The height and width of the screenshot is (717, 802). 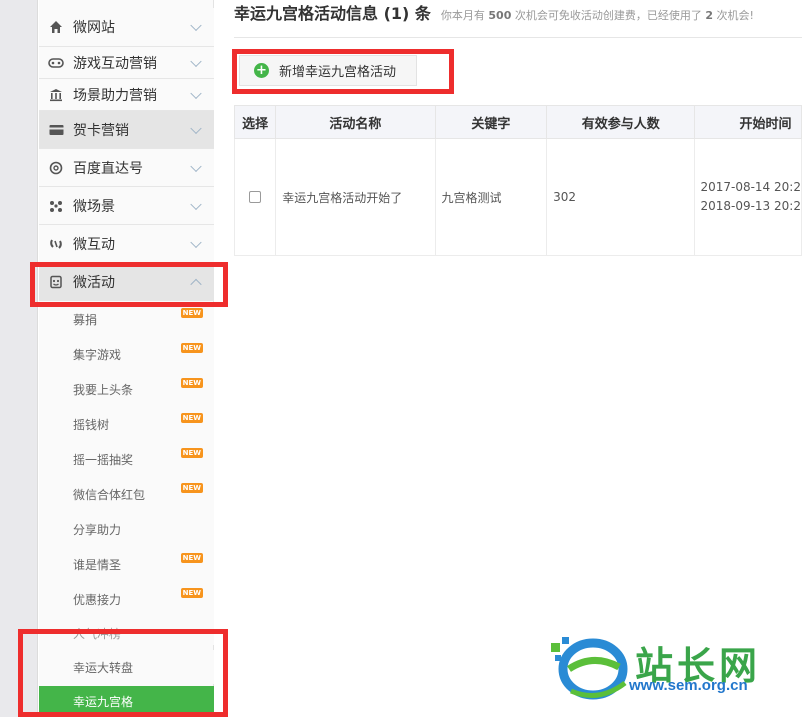 I want to click on sub-item-group-red-packet: 微信合体红包 NEW, so click(x=126, y=494).